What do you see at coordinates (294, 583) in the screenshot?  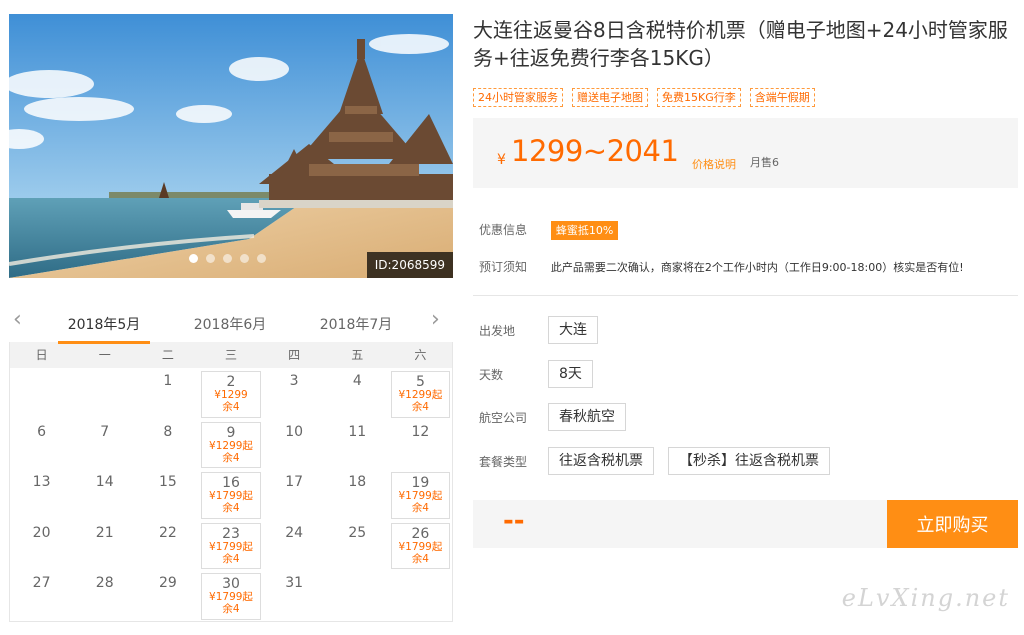 I see `day-number: 31` at bounding box center [294, 583].